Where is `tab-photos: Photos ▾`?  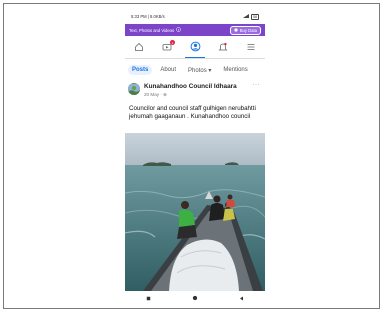 tab-photos: Photos ▾ is located at coordinates (199, 70).